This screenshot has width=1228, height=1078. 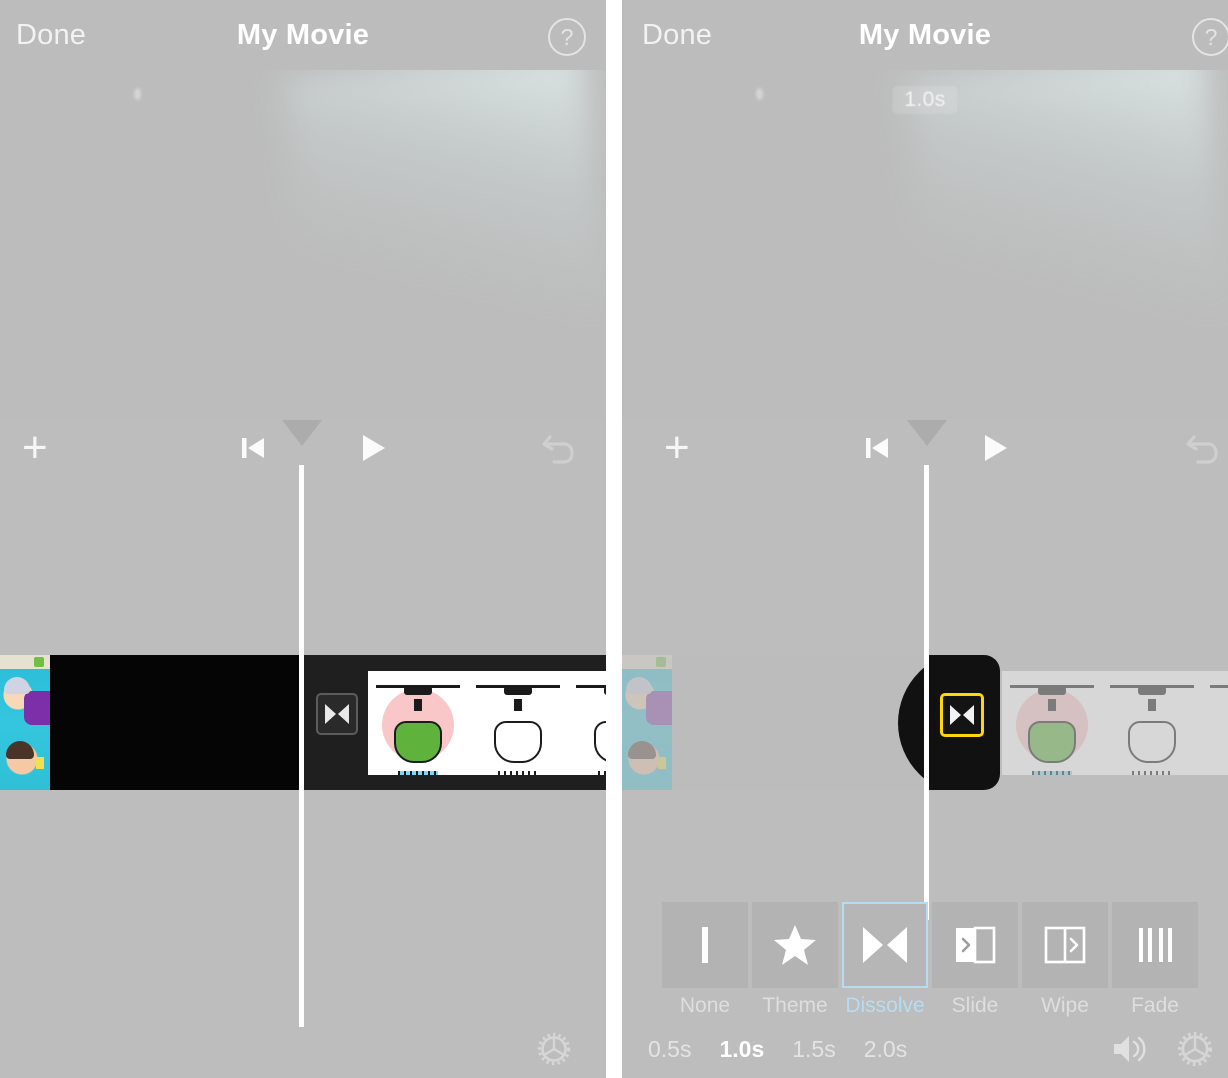 I want to click on transition-option-dissolve: Dissolve, so click(x=885, y=961).